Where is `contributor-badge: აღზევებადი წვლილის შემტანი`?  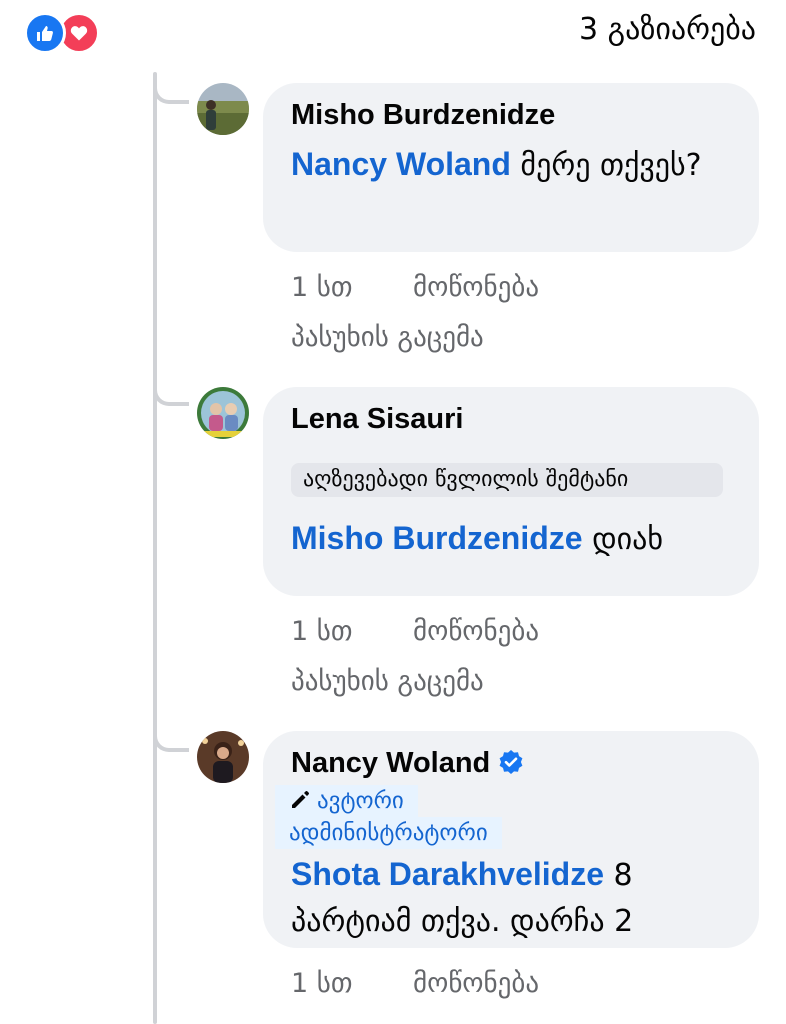
contributor-badge: აღზევებადი წვლილის შემტანი is located at coordinates (507, 480).